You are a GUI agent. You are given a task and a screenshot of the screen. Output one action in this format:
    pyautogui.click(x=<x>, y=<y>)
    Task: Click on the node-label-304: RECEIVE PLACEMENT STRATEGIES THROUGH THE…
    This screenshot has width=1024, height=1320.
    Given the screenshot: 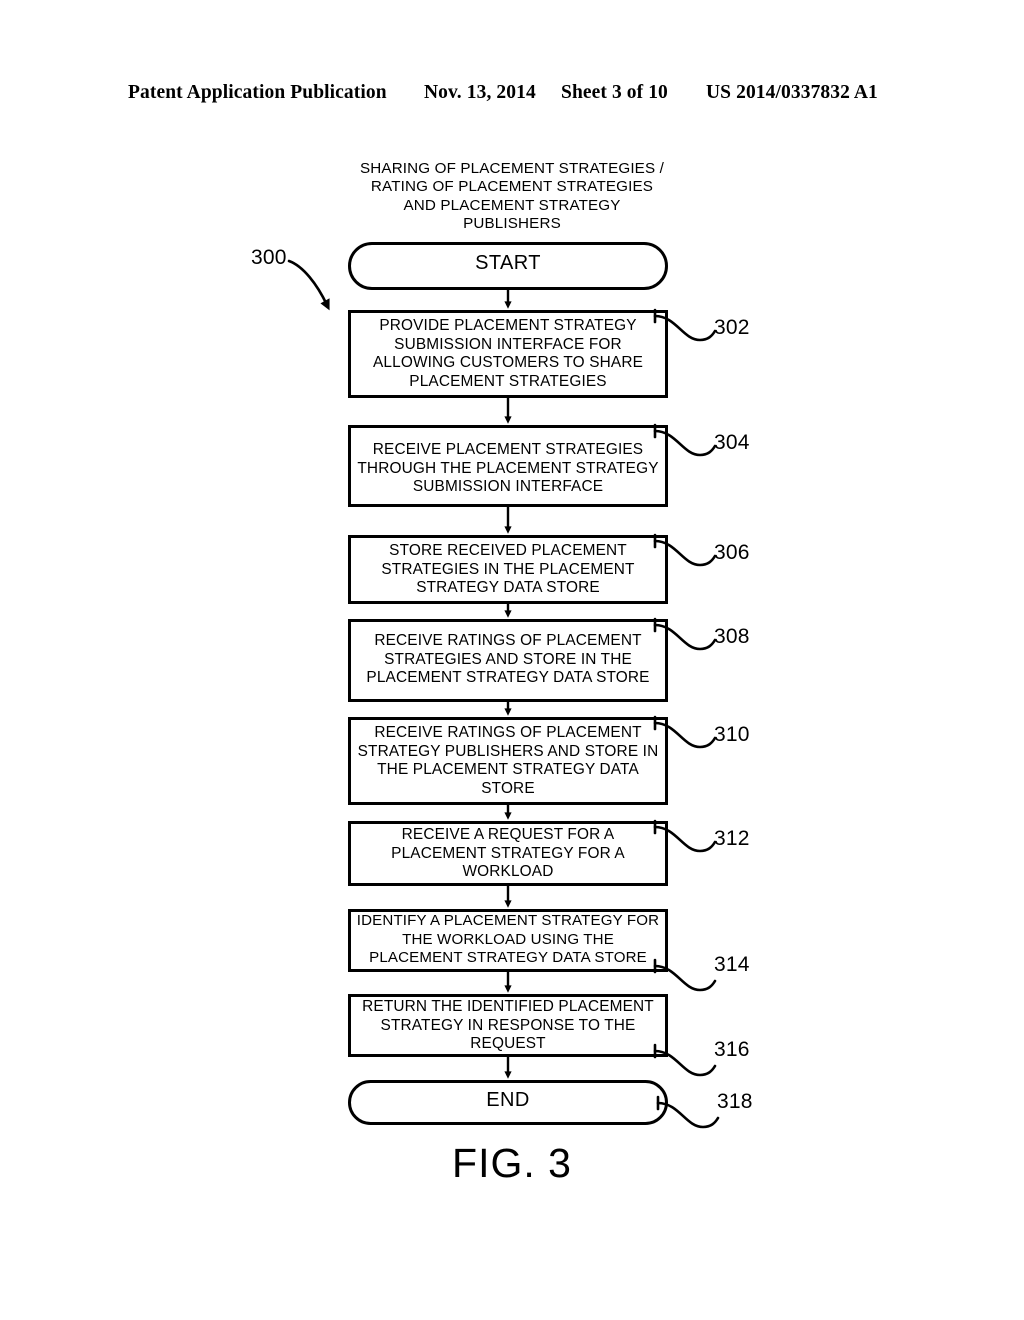 What is the action you would take?
    pyautogui.click(x=508, y=468)
    